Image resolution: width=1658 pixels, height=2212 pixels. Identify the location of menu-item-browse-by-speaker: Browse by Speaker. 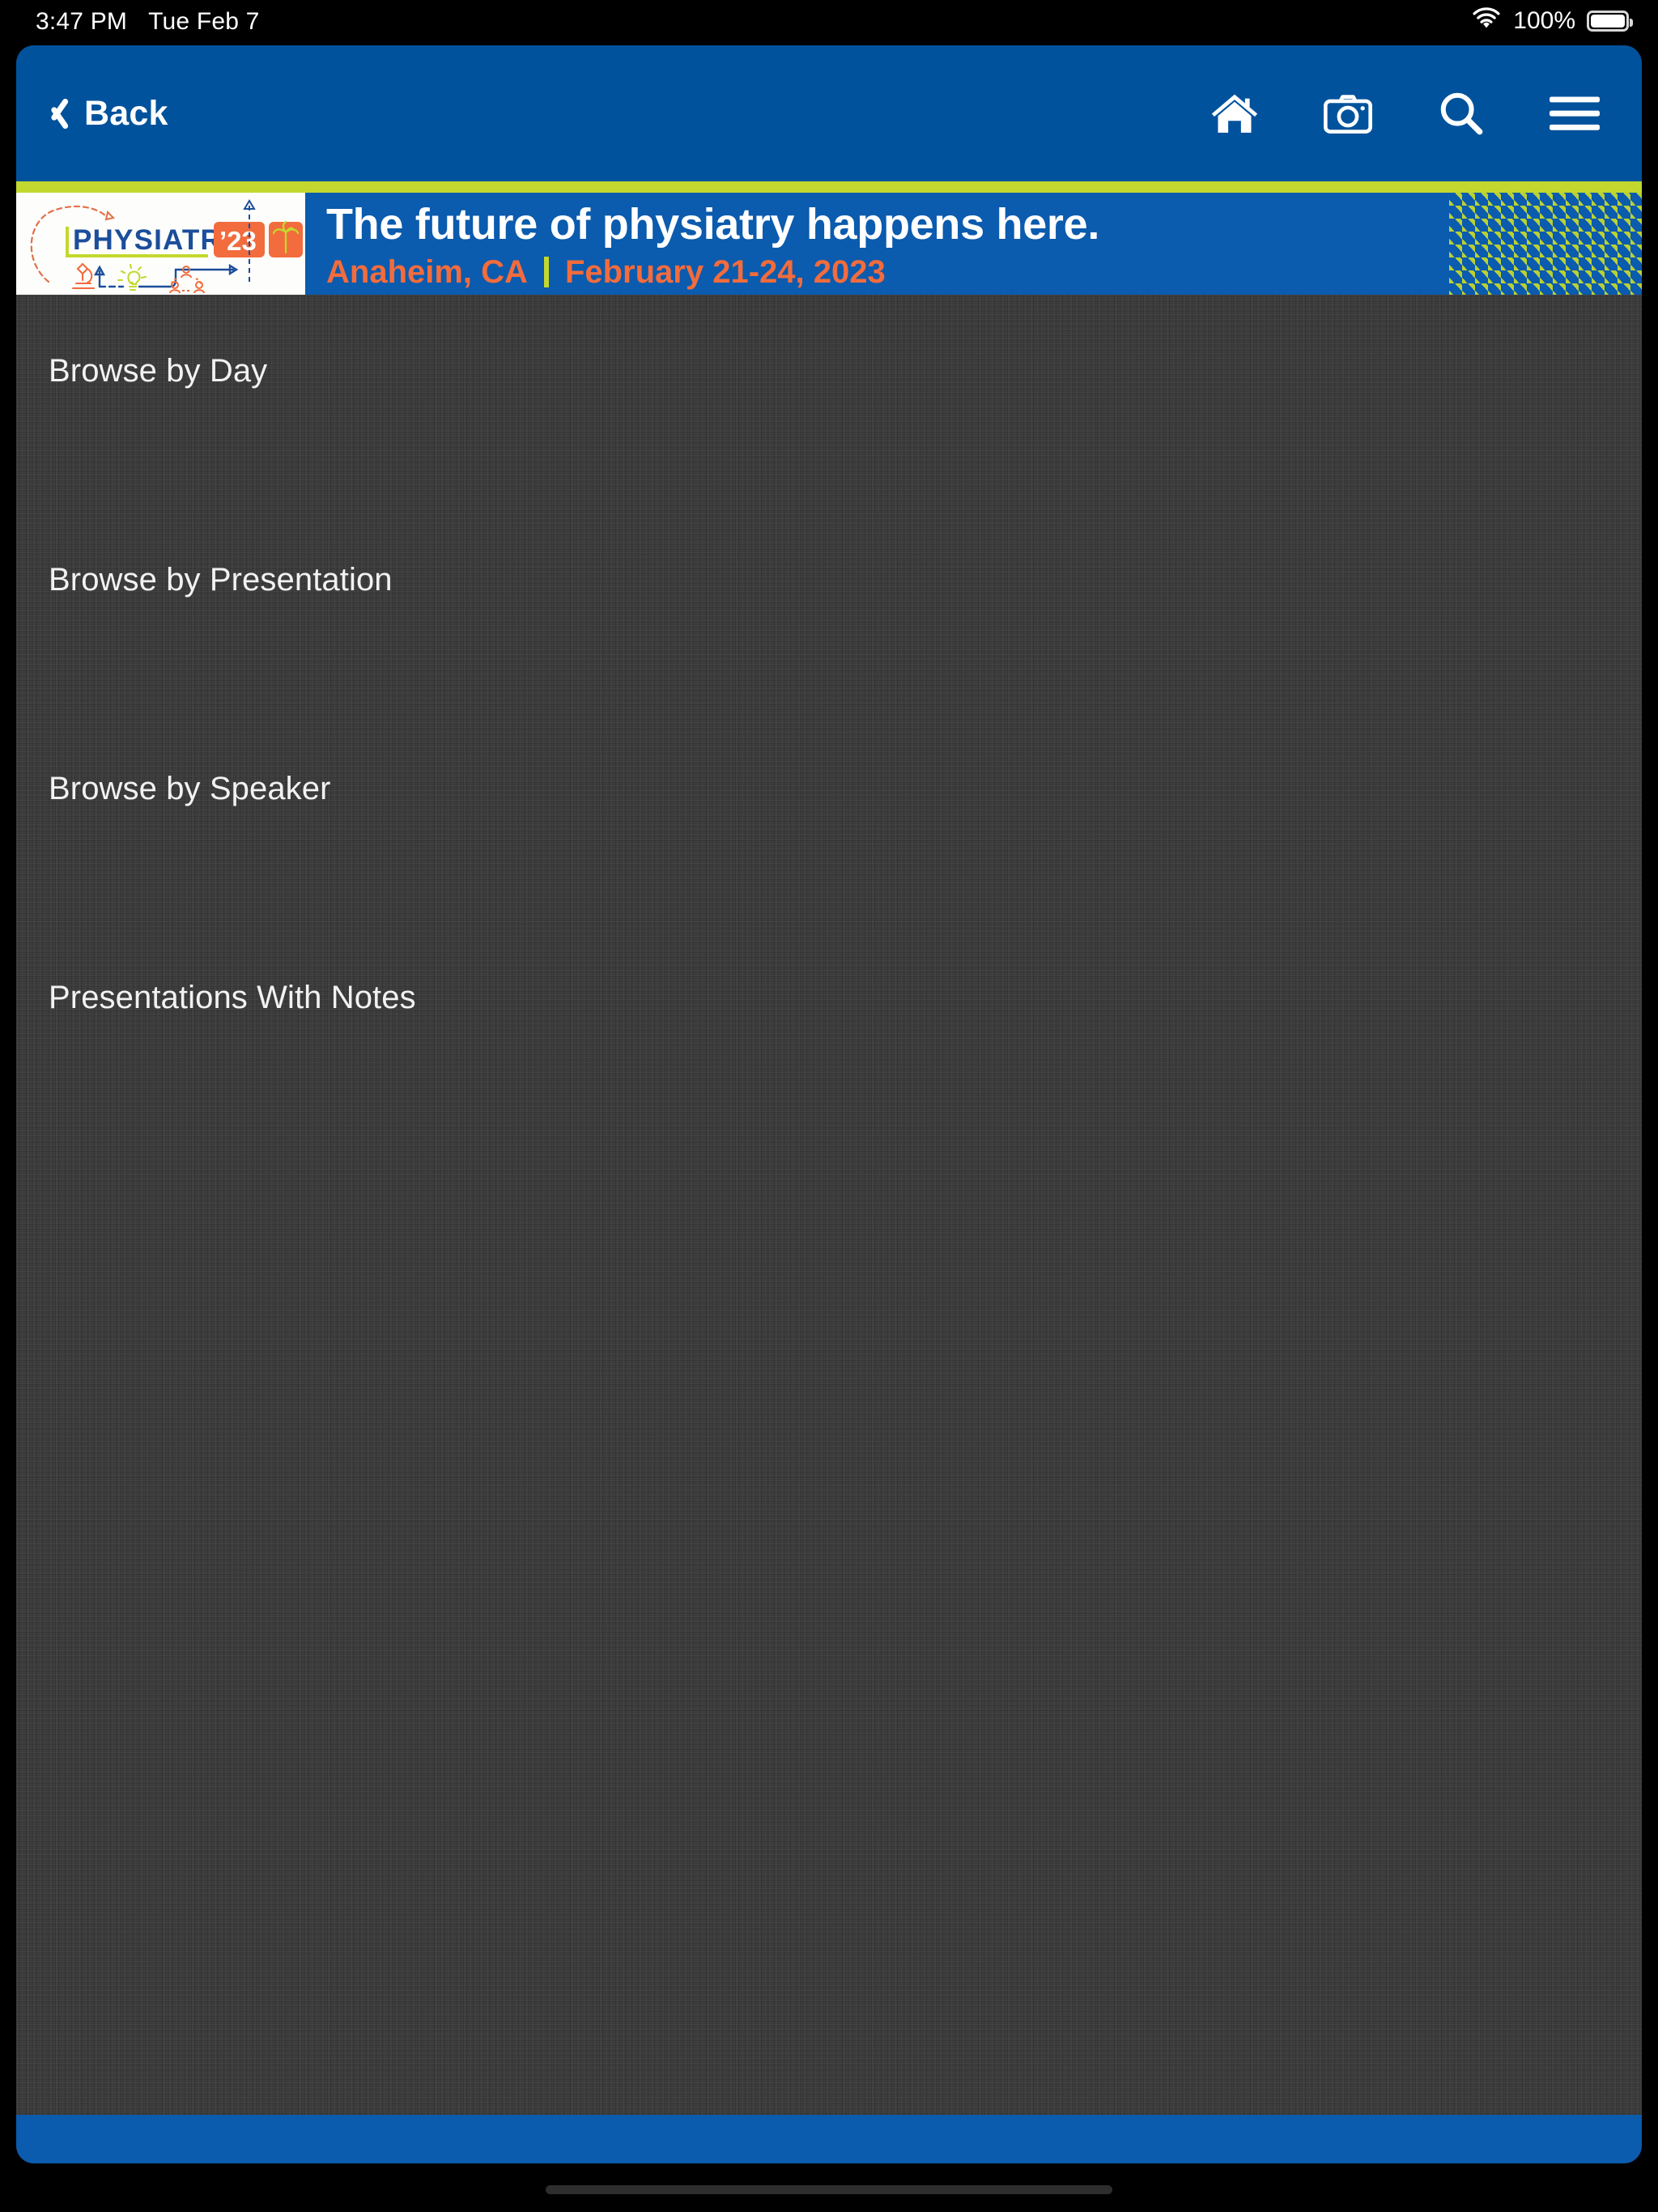
(829, 850).